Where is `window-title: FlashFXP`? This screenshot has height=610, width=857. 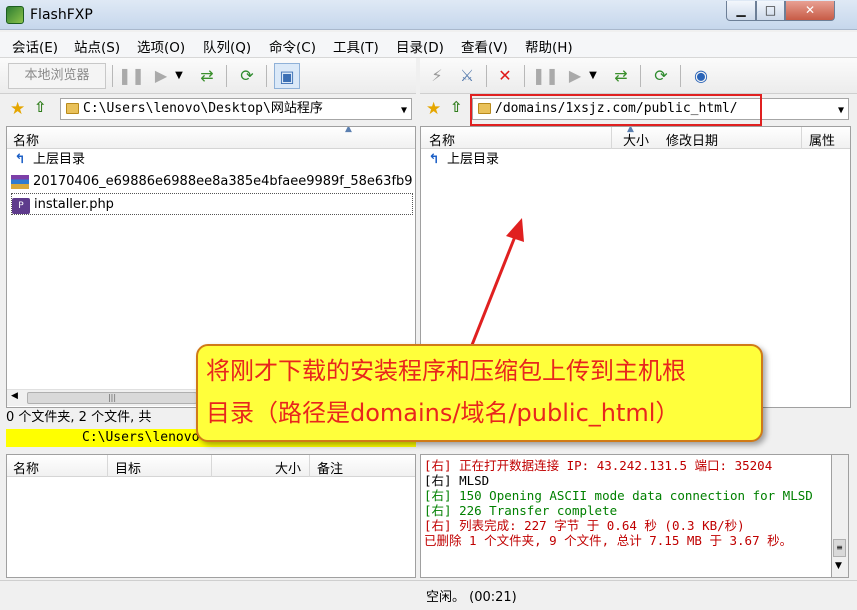
window-title: FlashFXP is located at coordinates (61, 15).